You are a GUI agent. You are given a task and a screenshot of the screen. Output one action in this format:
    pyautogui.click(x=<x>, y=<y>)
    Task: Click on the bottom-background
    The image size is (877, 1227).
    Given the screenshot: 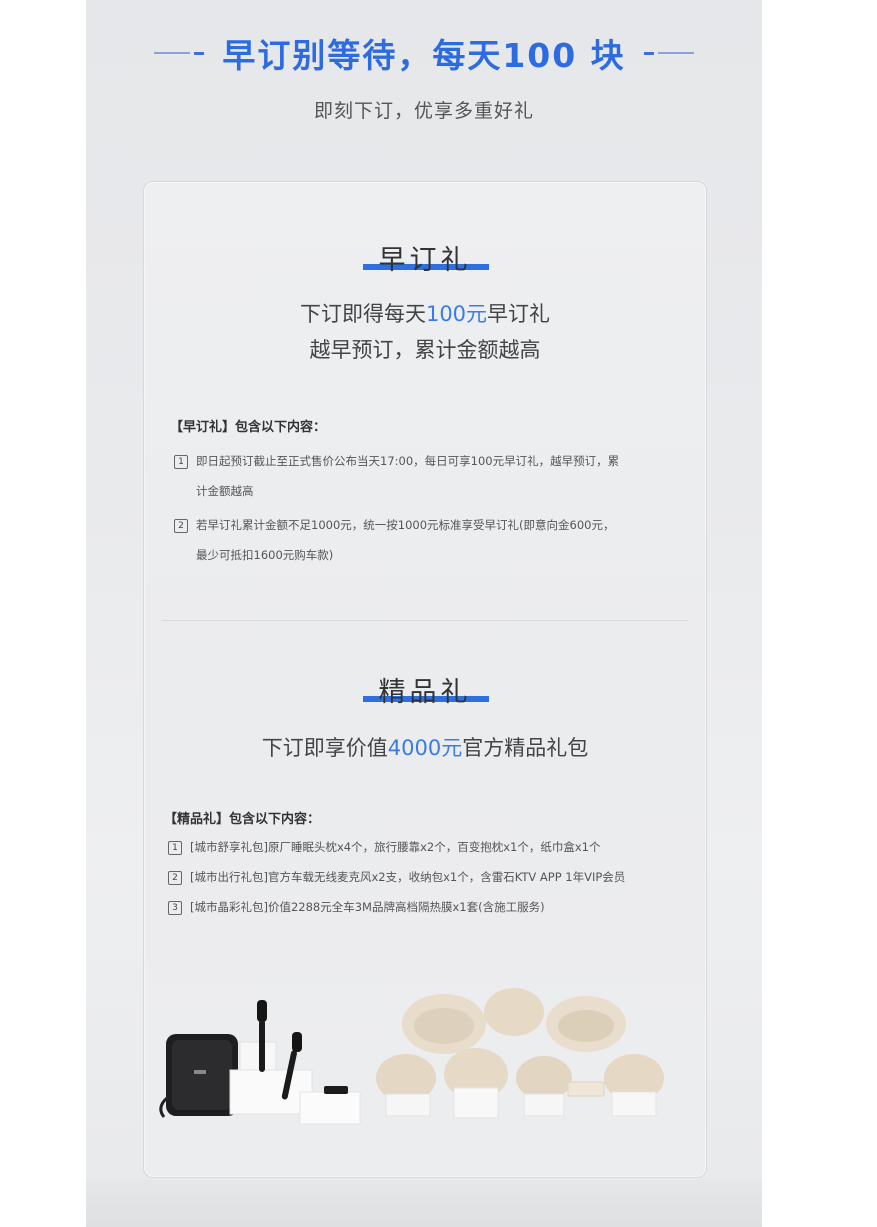 What is the action you would take?
    pyautogui.click(x=424, y=1203)
    